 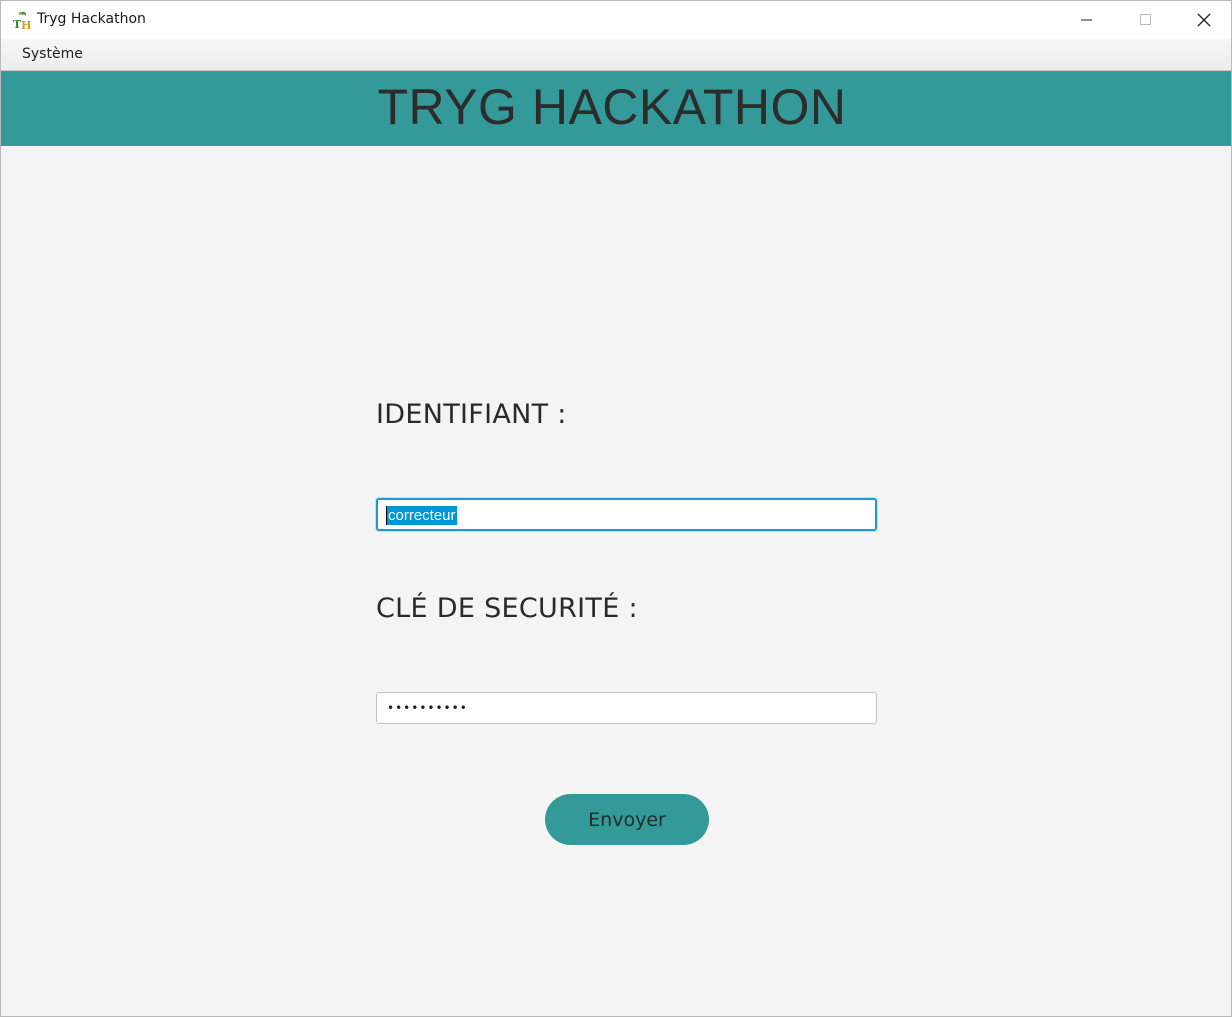 I want to click on close-icon, so click(x=1204, y=20).